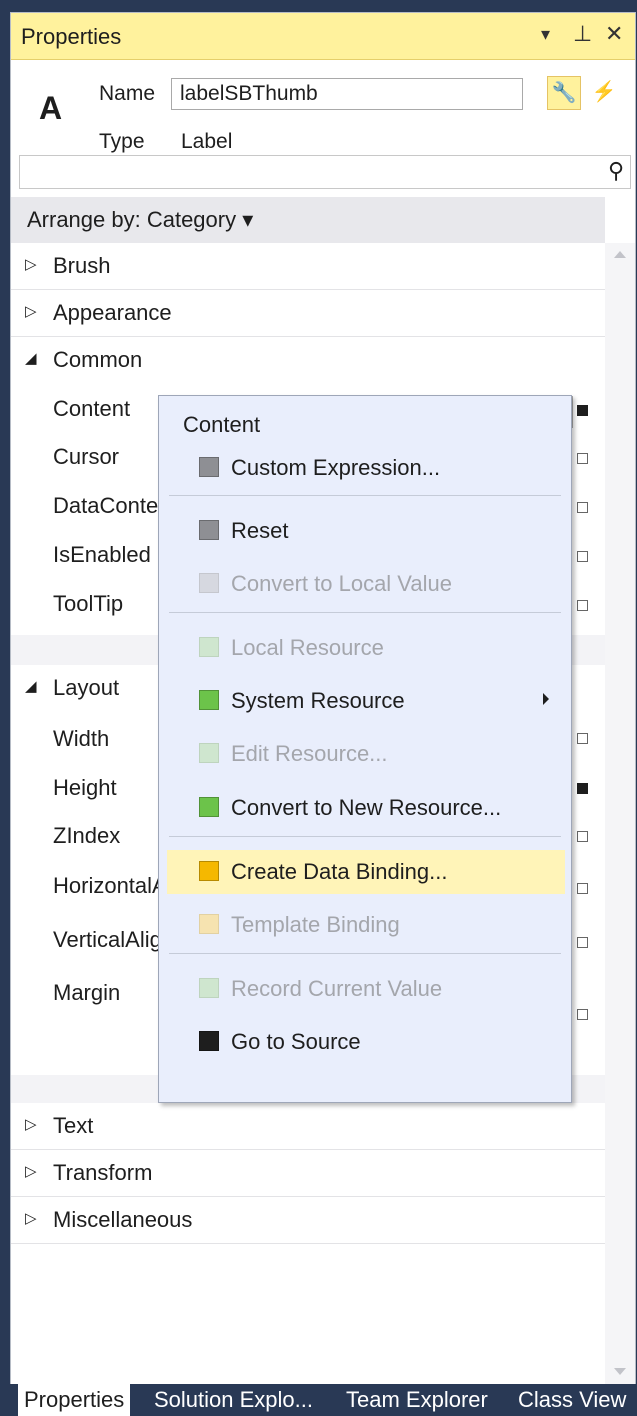 This screenshot has width=637, height=1416. Describe the element at coordinates (365, 1042) in the screenshot. I see `menu-item-go-to-source: Go to Source` at that location.